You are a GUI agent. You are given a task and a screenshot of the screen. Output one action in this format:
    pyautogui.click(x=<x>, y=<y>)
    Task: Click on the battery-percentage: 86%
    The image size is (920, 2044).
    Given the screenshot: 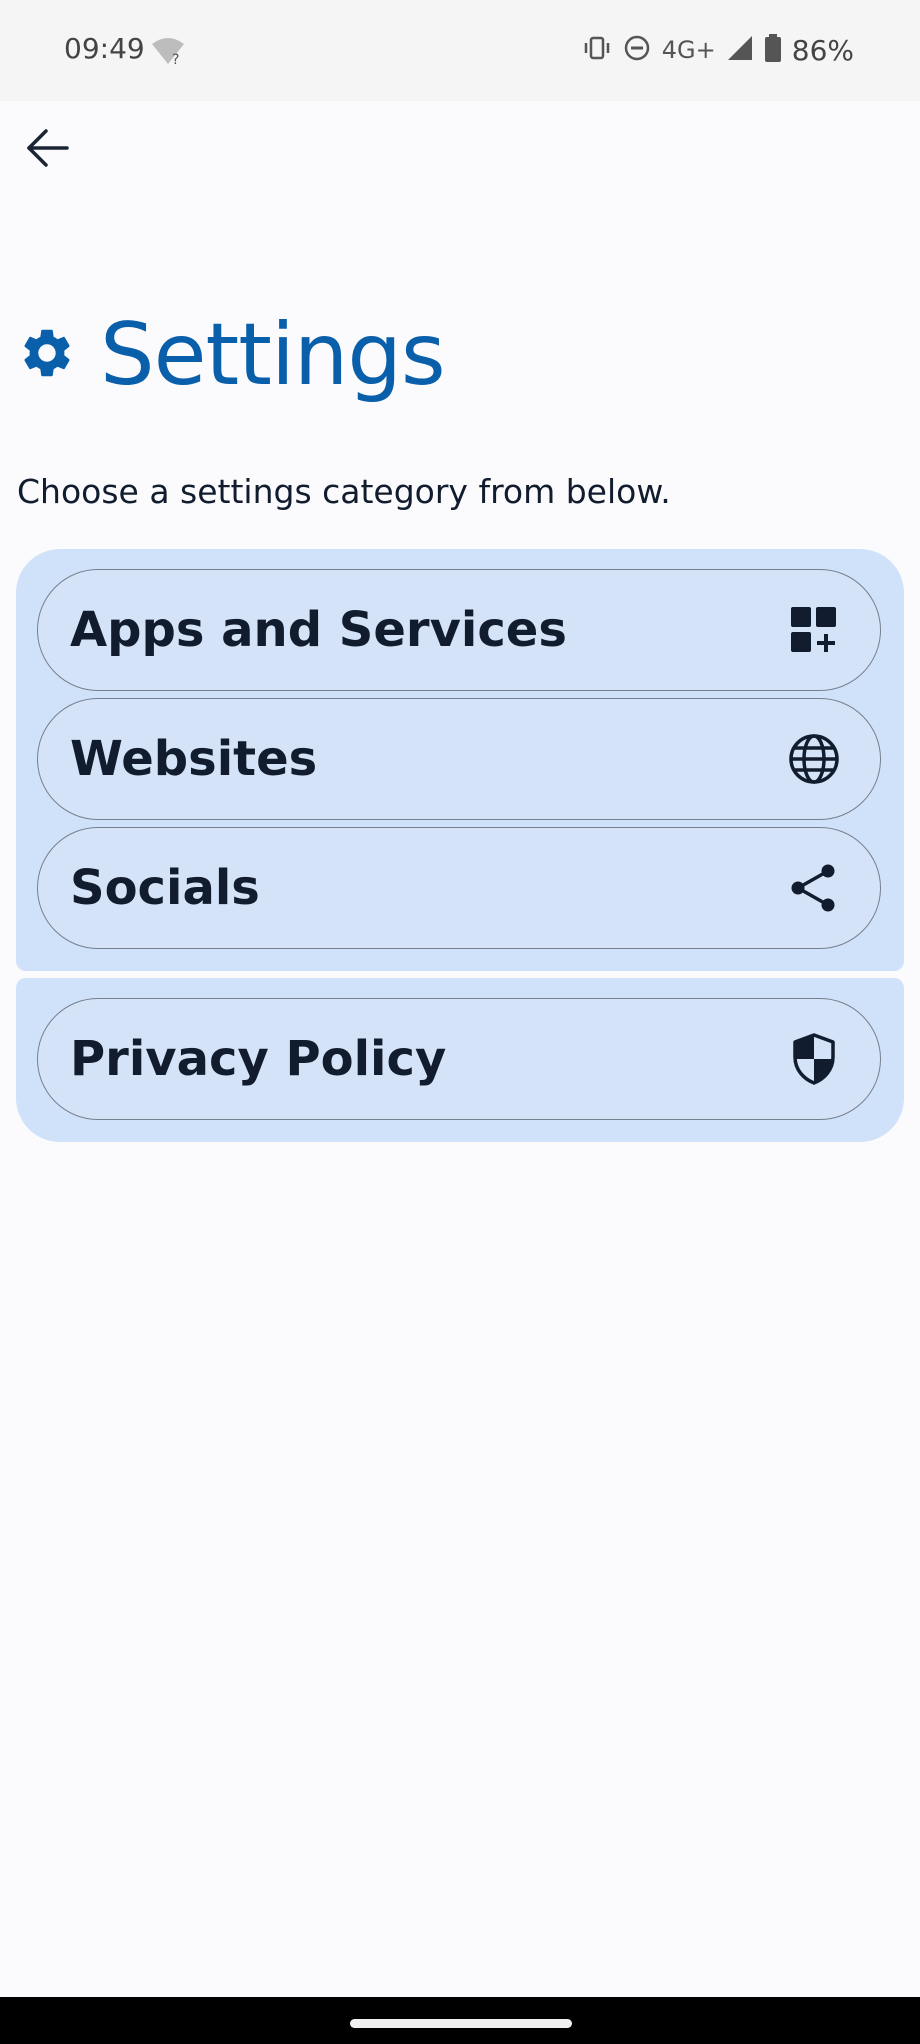 What is the action you would take?
    pyautogui.click(x=822, y=50)
    